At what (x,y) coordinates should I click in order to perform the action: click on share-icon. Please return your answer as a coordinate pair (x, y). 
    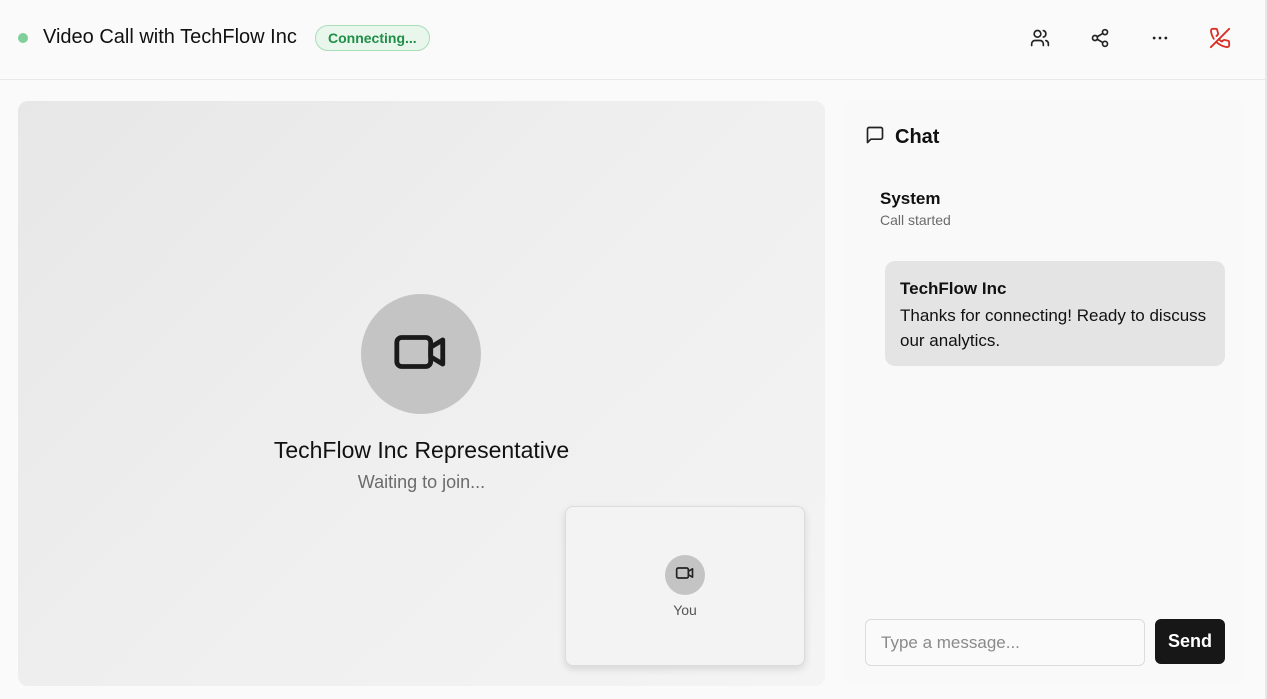
    Looking at the image, I should click on (1100, 38).